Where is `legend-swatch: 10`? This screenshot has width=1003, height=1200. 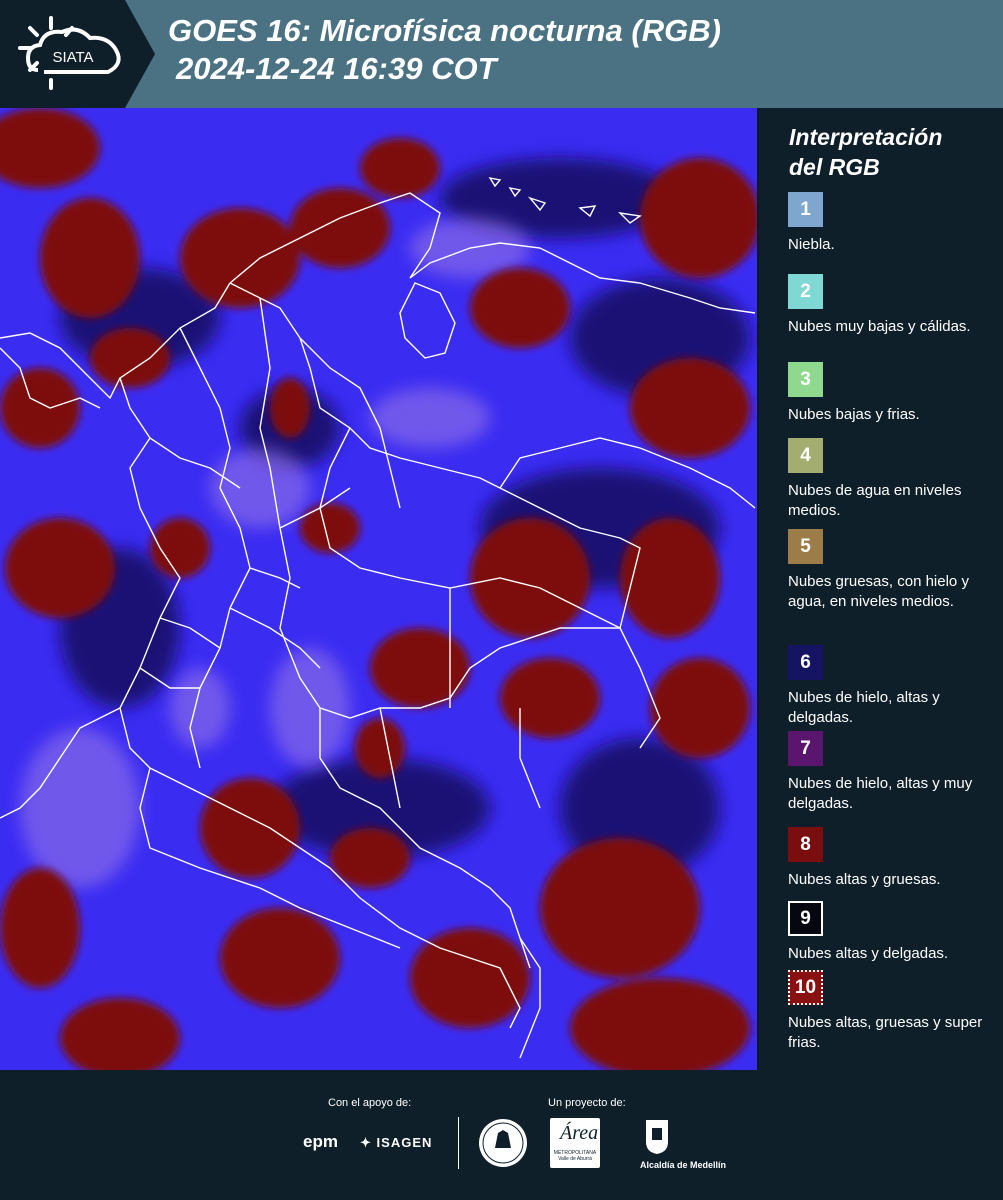 legend-swatch: 10 is located at coordinates (805, 987).